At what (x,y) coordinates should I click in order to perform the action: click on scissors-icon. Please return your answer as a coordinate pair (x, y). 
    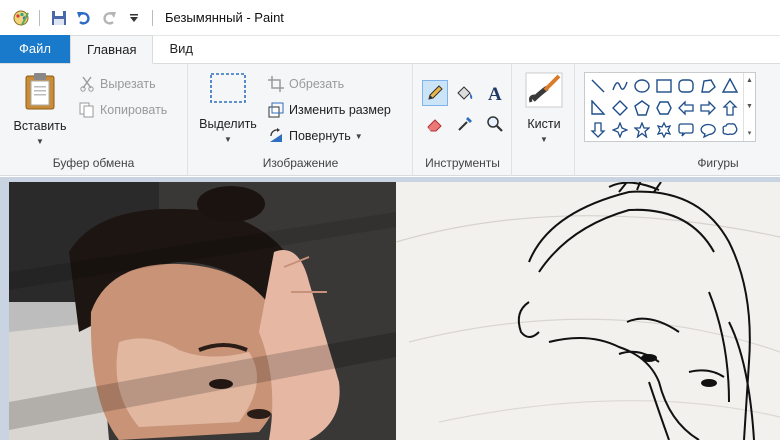
    Looking at the image, I should click on (87, 84).